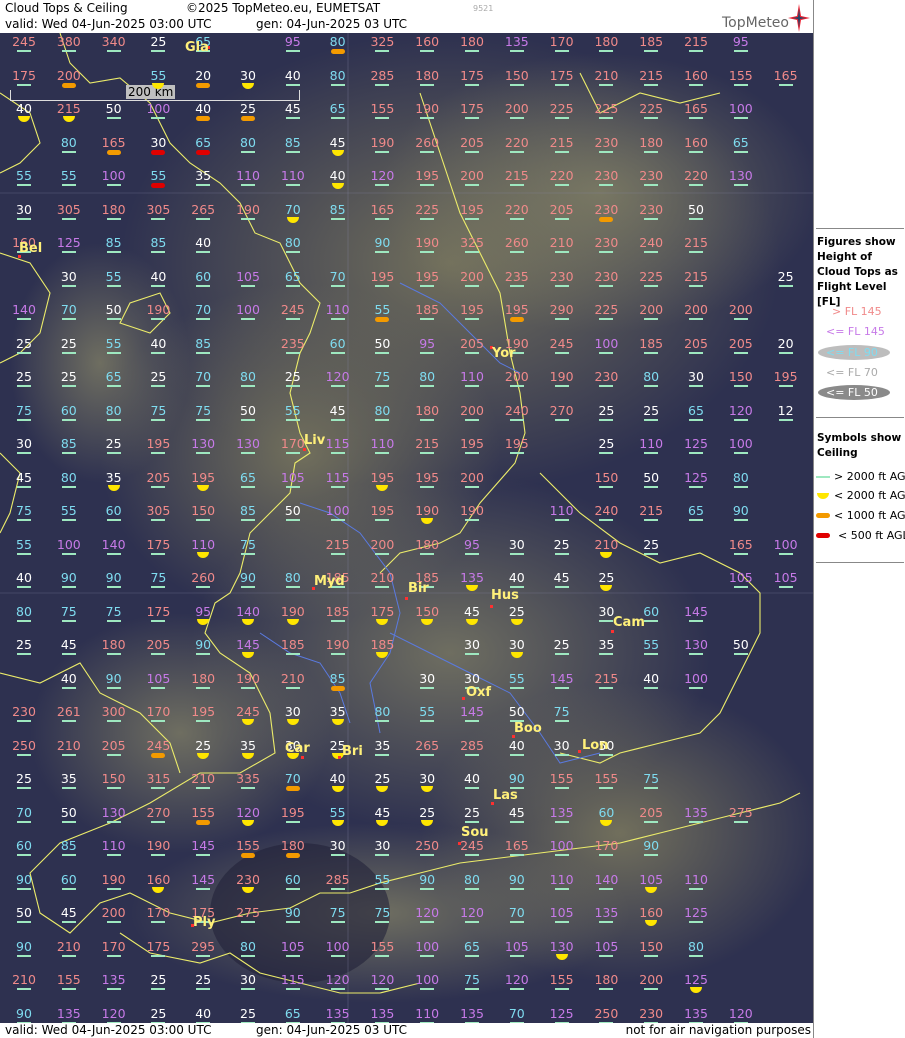 The image size is (905, 1038). What do you see at coordinates (472, 845) in the screenshot?
I see `cloud-top-value: 245` at bounding box center [472, 845].